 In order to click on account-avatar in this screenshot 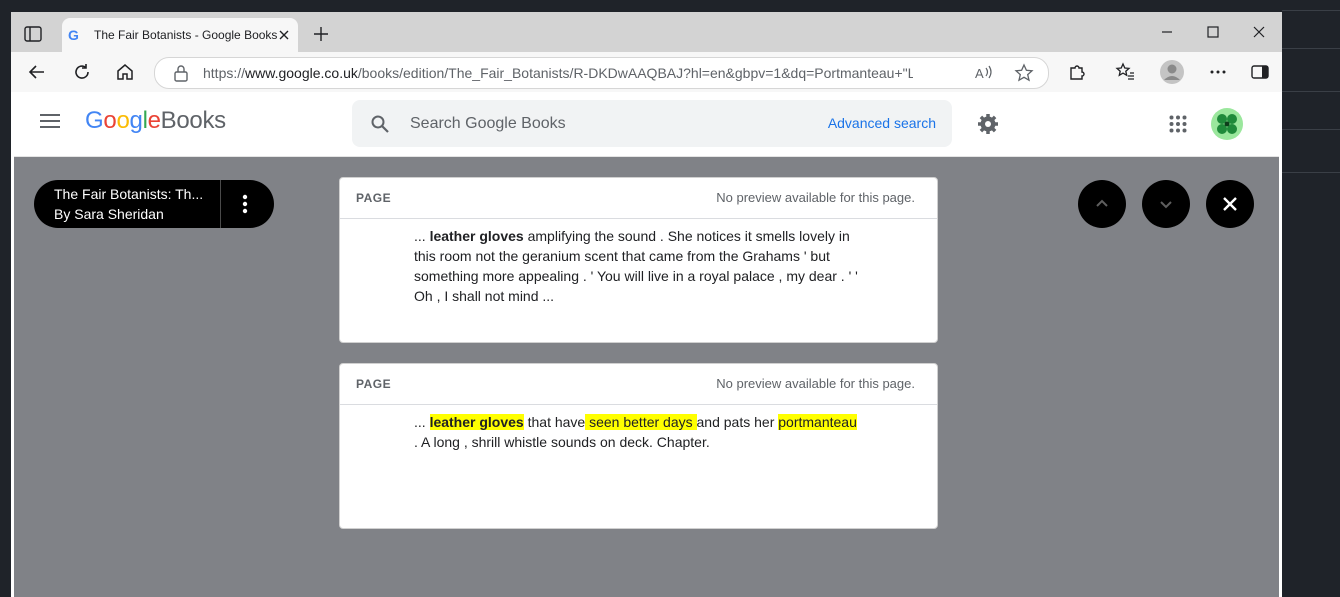, I will do `click(1227, 124)`.